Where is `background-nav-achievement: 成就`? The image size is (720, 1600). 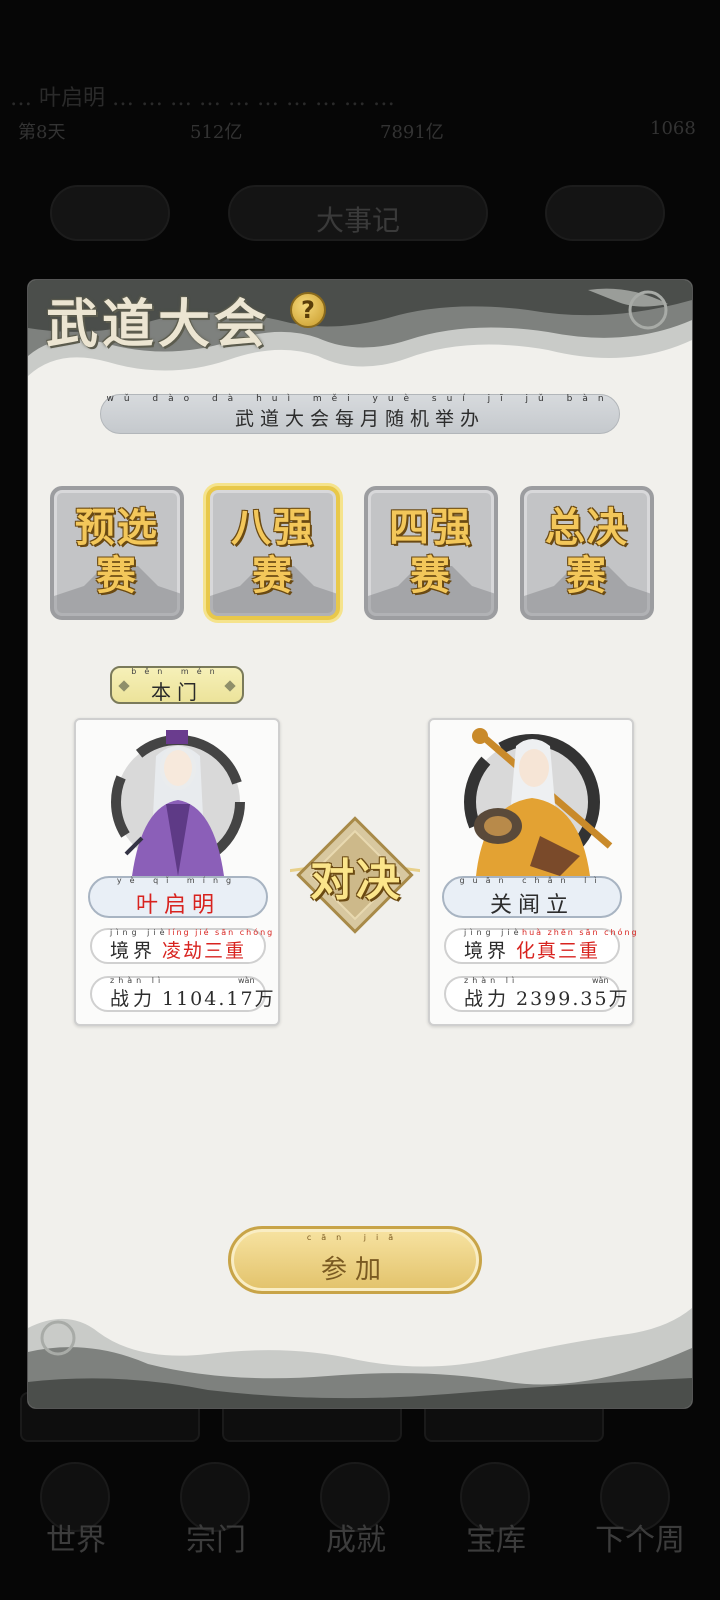 background-nav-achievement: 成就 is located at coordinates (356, 1540).